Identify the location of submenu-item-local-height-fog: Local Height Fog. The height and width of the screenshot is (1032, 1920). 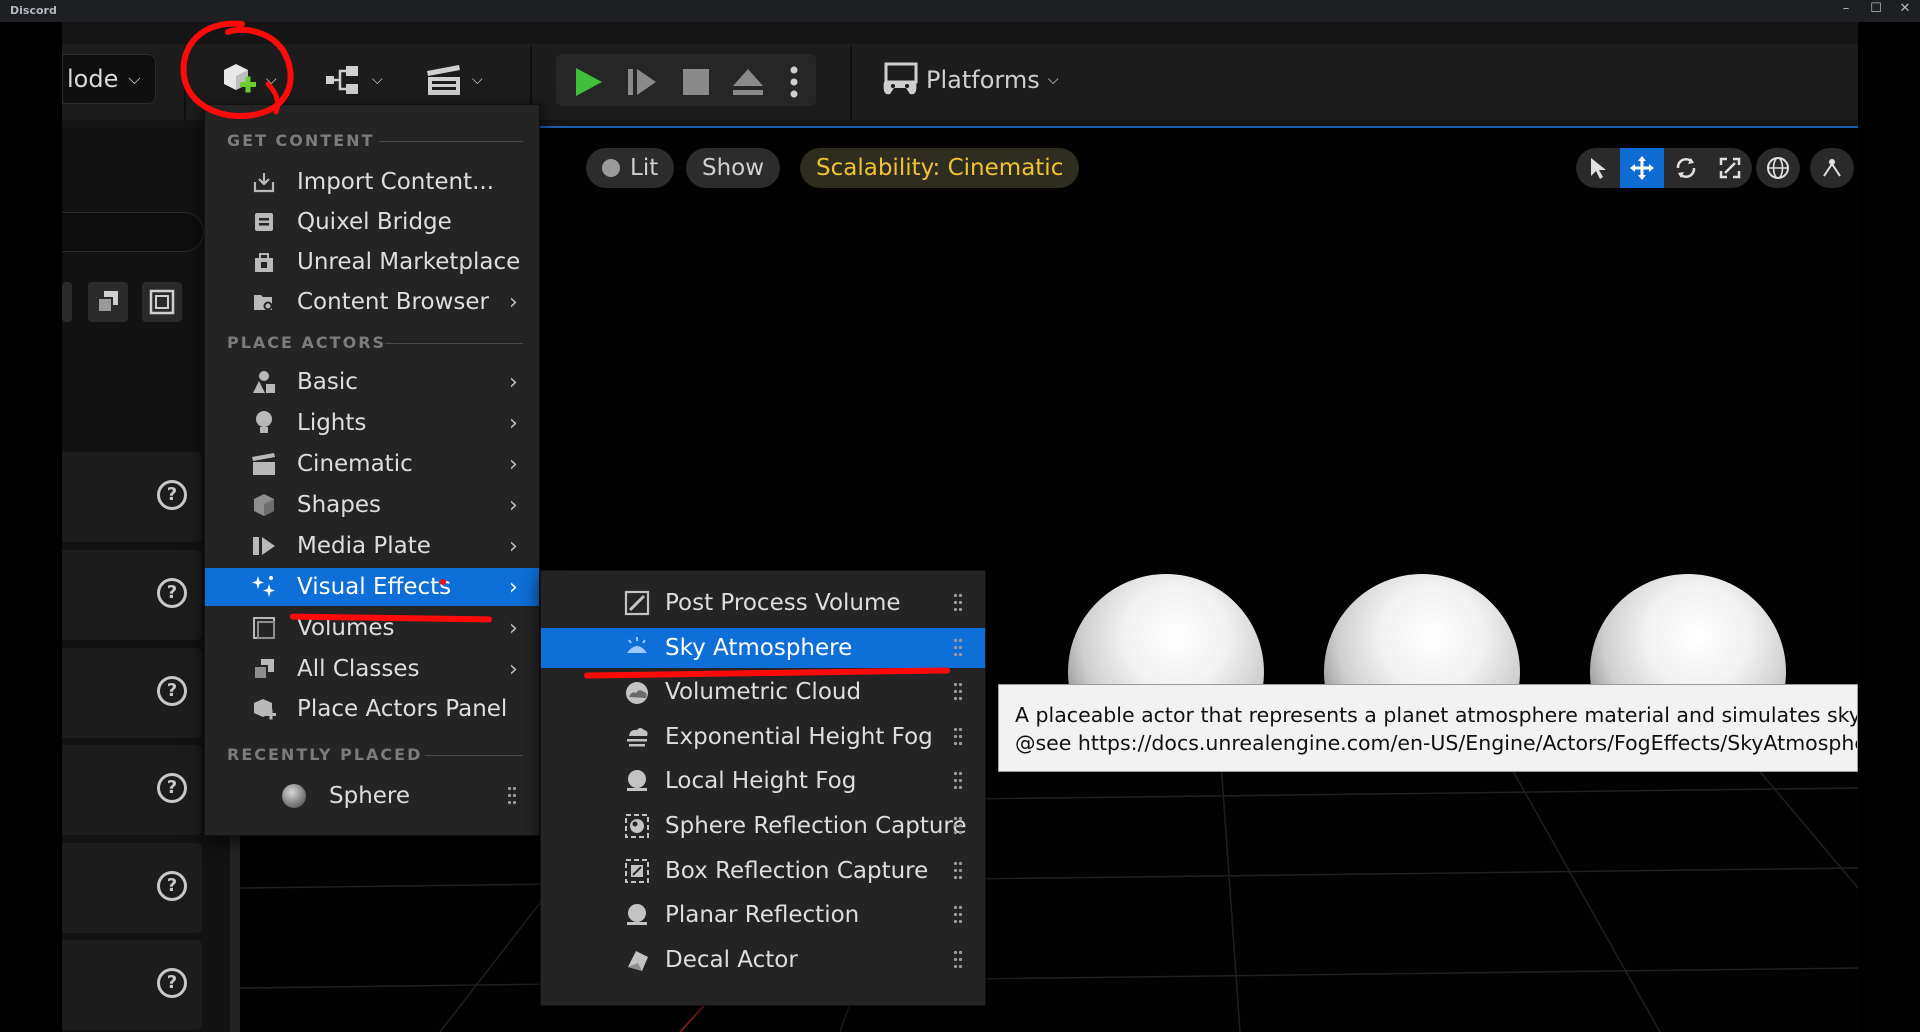
(763, 781).